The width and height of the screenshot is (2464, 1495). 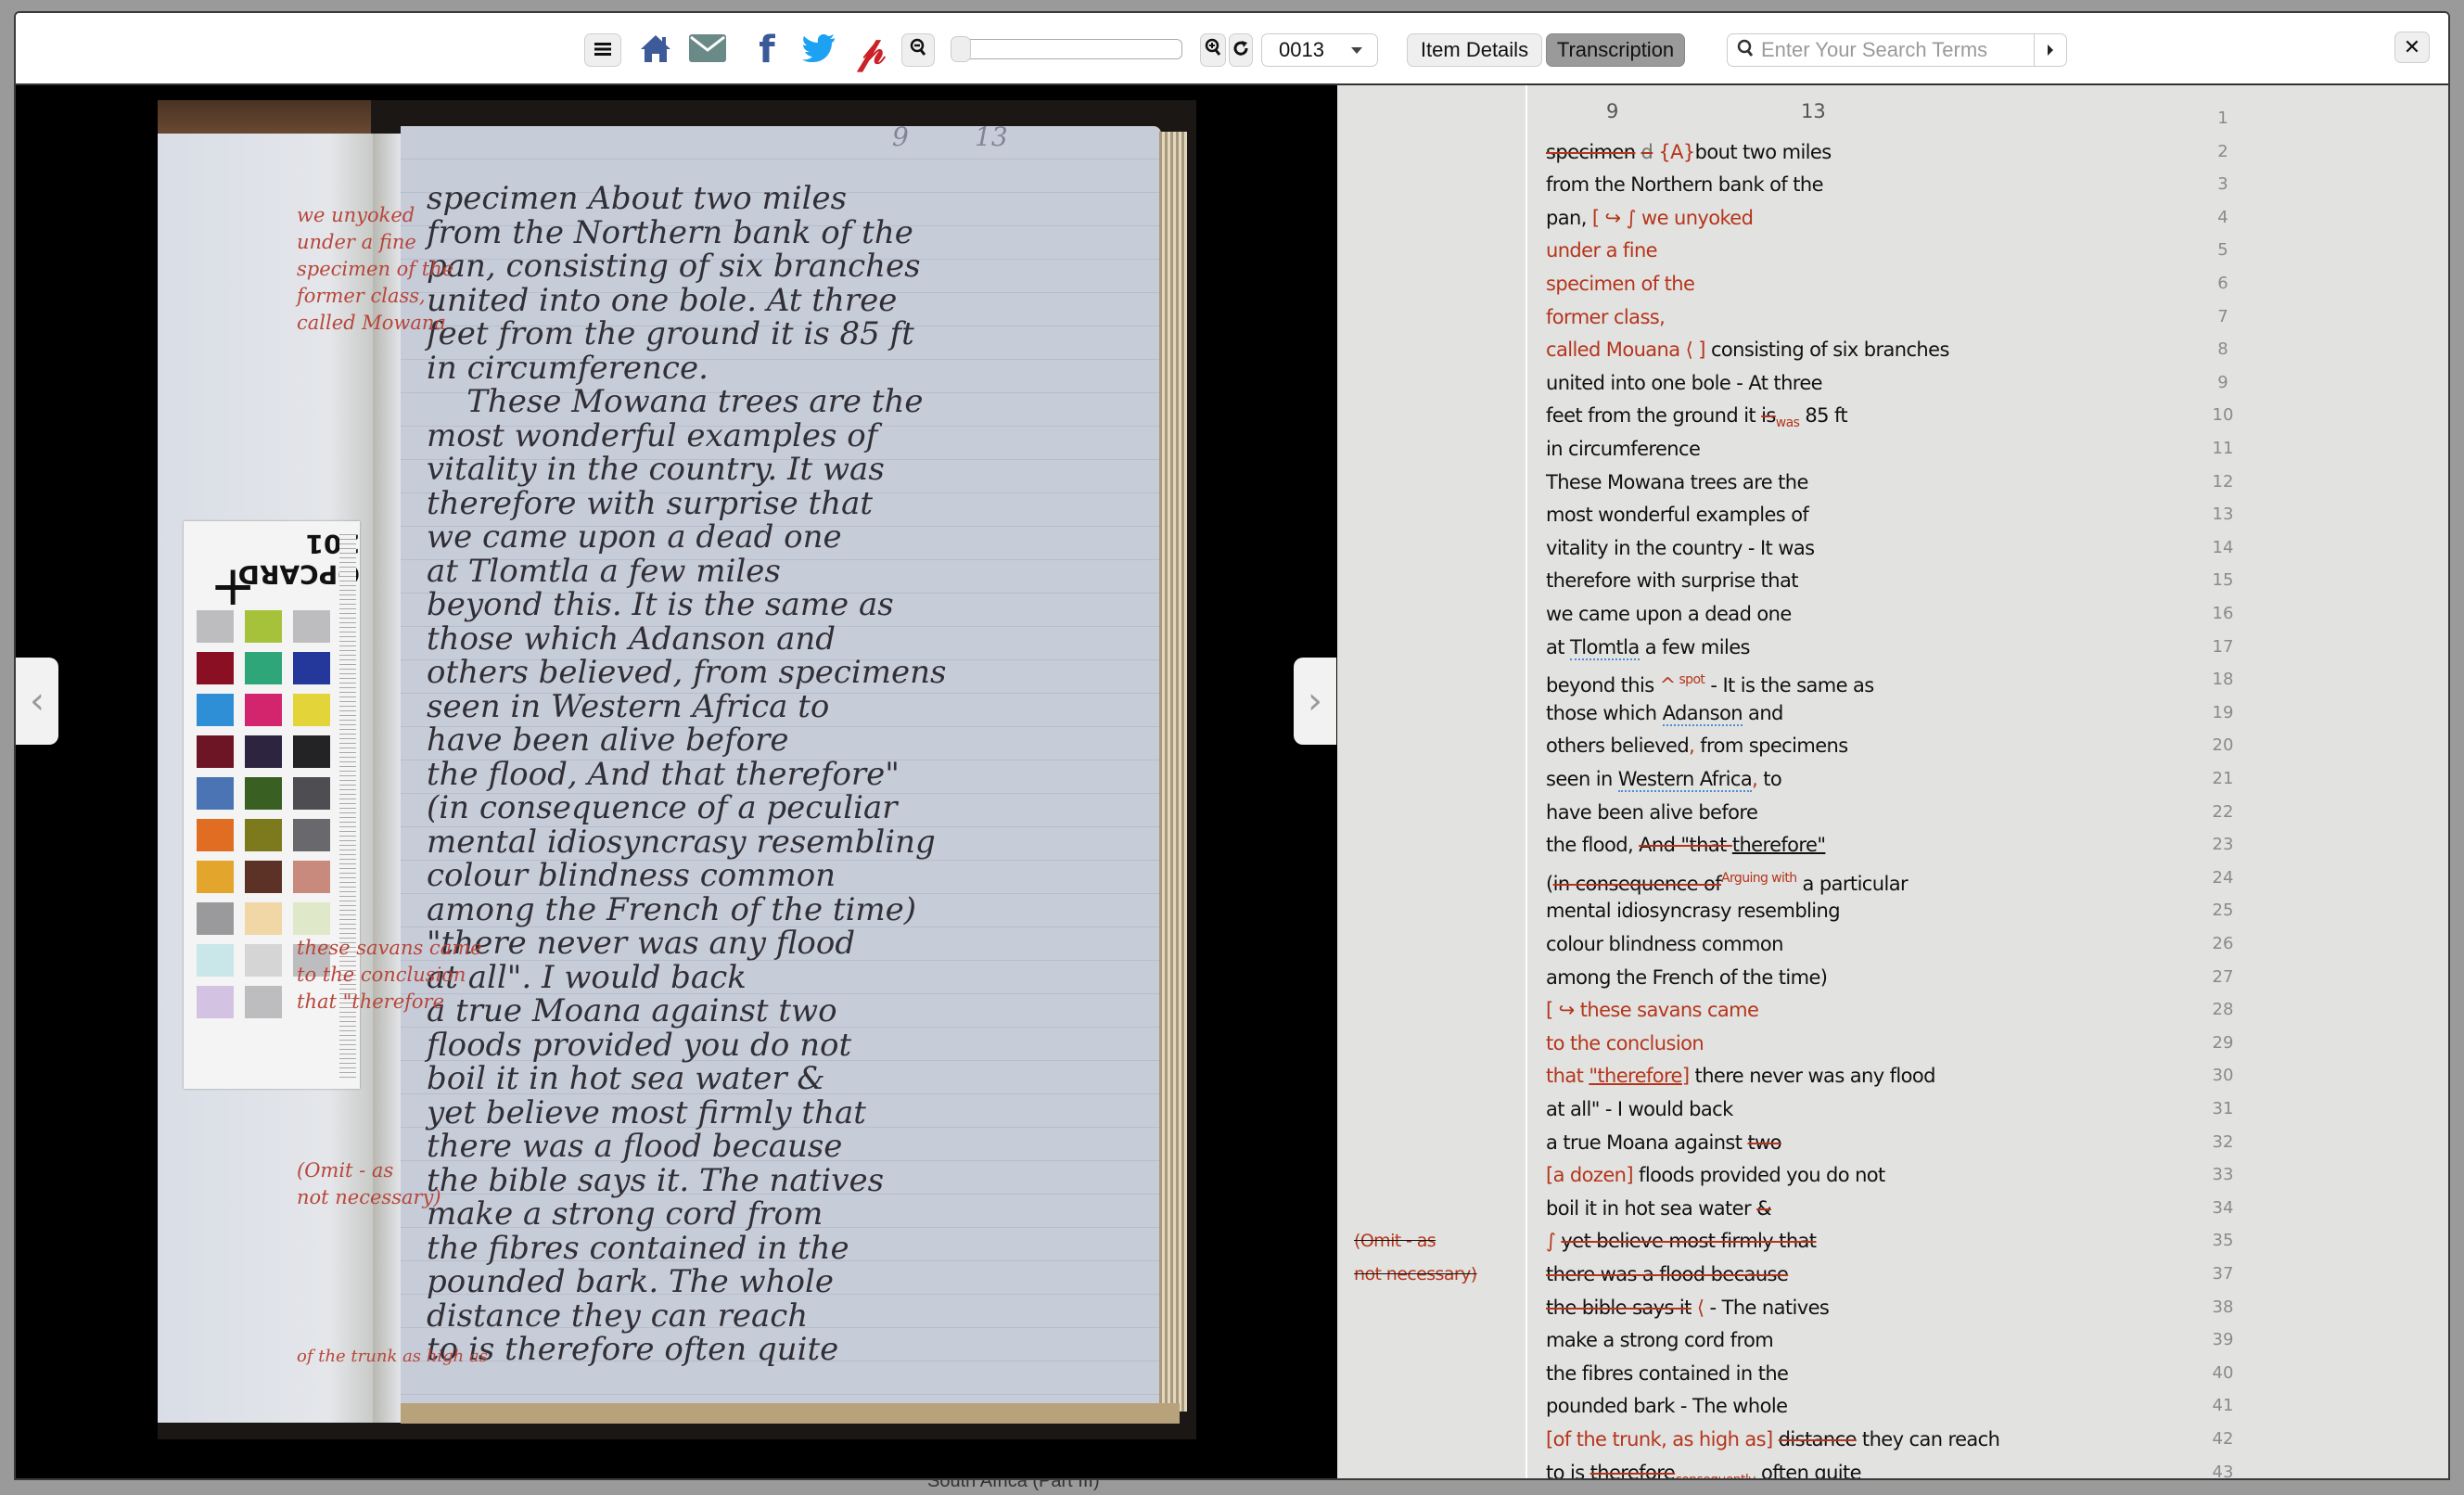 What do you see at coordinates (1567, 1076) in the screenshot?
I see `transcription-segment: that` at bounding box center [1567, 1076].